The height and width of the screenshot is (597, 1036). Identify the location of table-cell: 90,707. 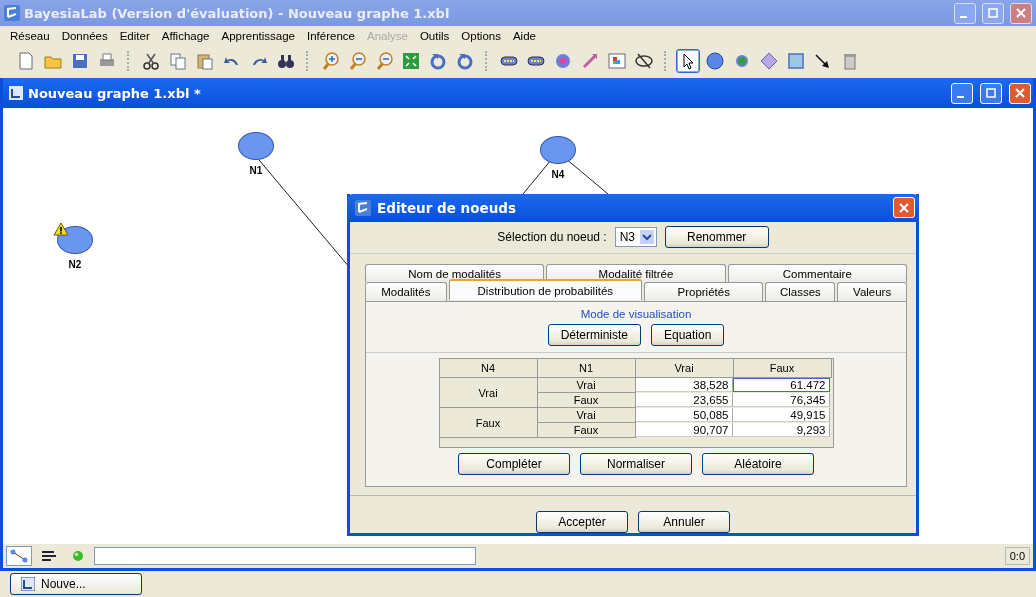
(684, 430).